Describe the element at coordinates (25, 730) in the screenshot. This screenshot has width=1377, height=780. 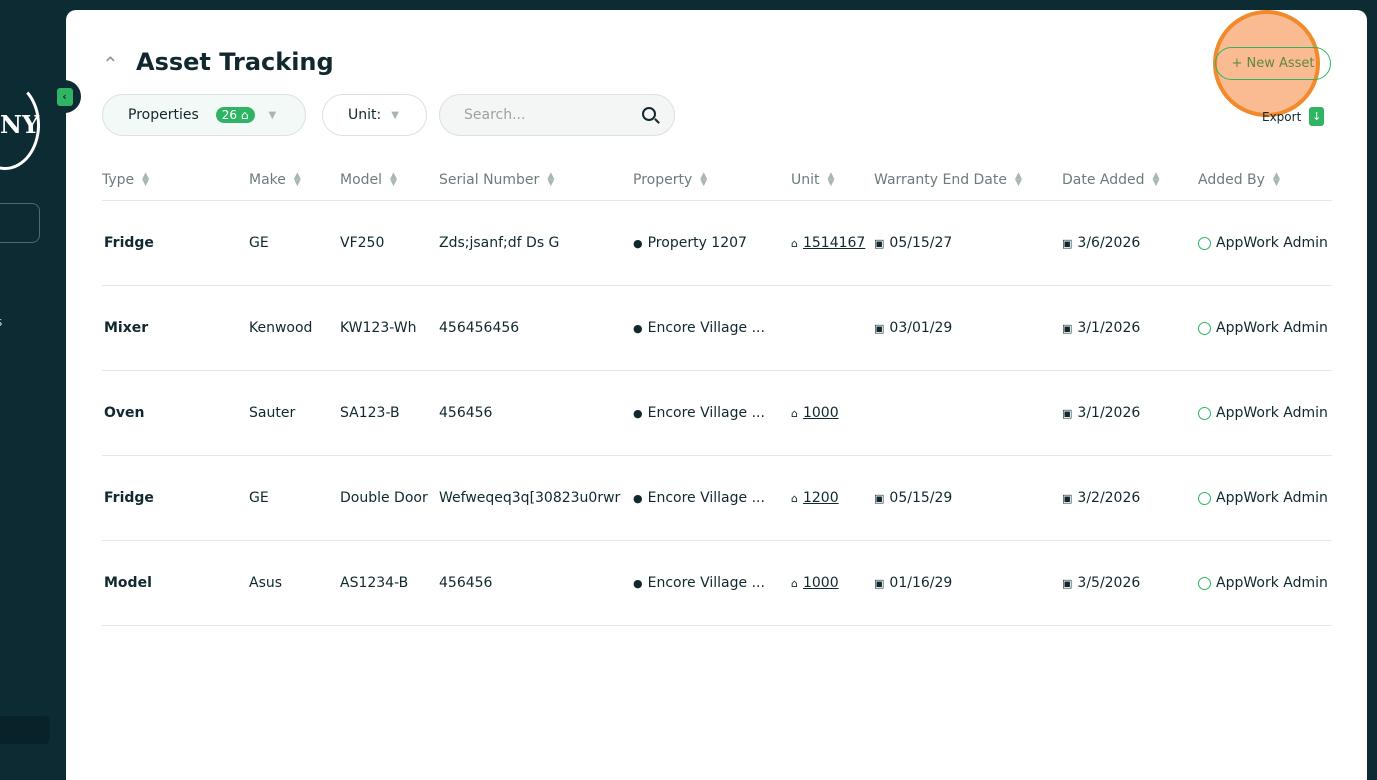
I see `sidebar-bottom-item` at that location.